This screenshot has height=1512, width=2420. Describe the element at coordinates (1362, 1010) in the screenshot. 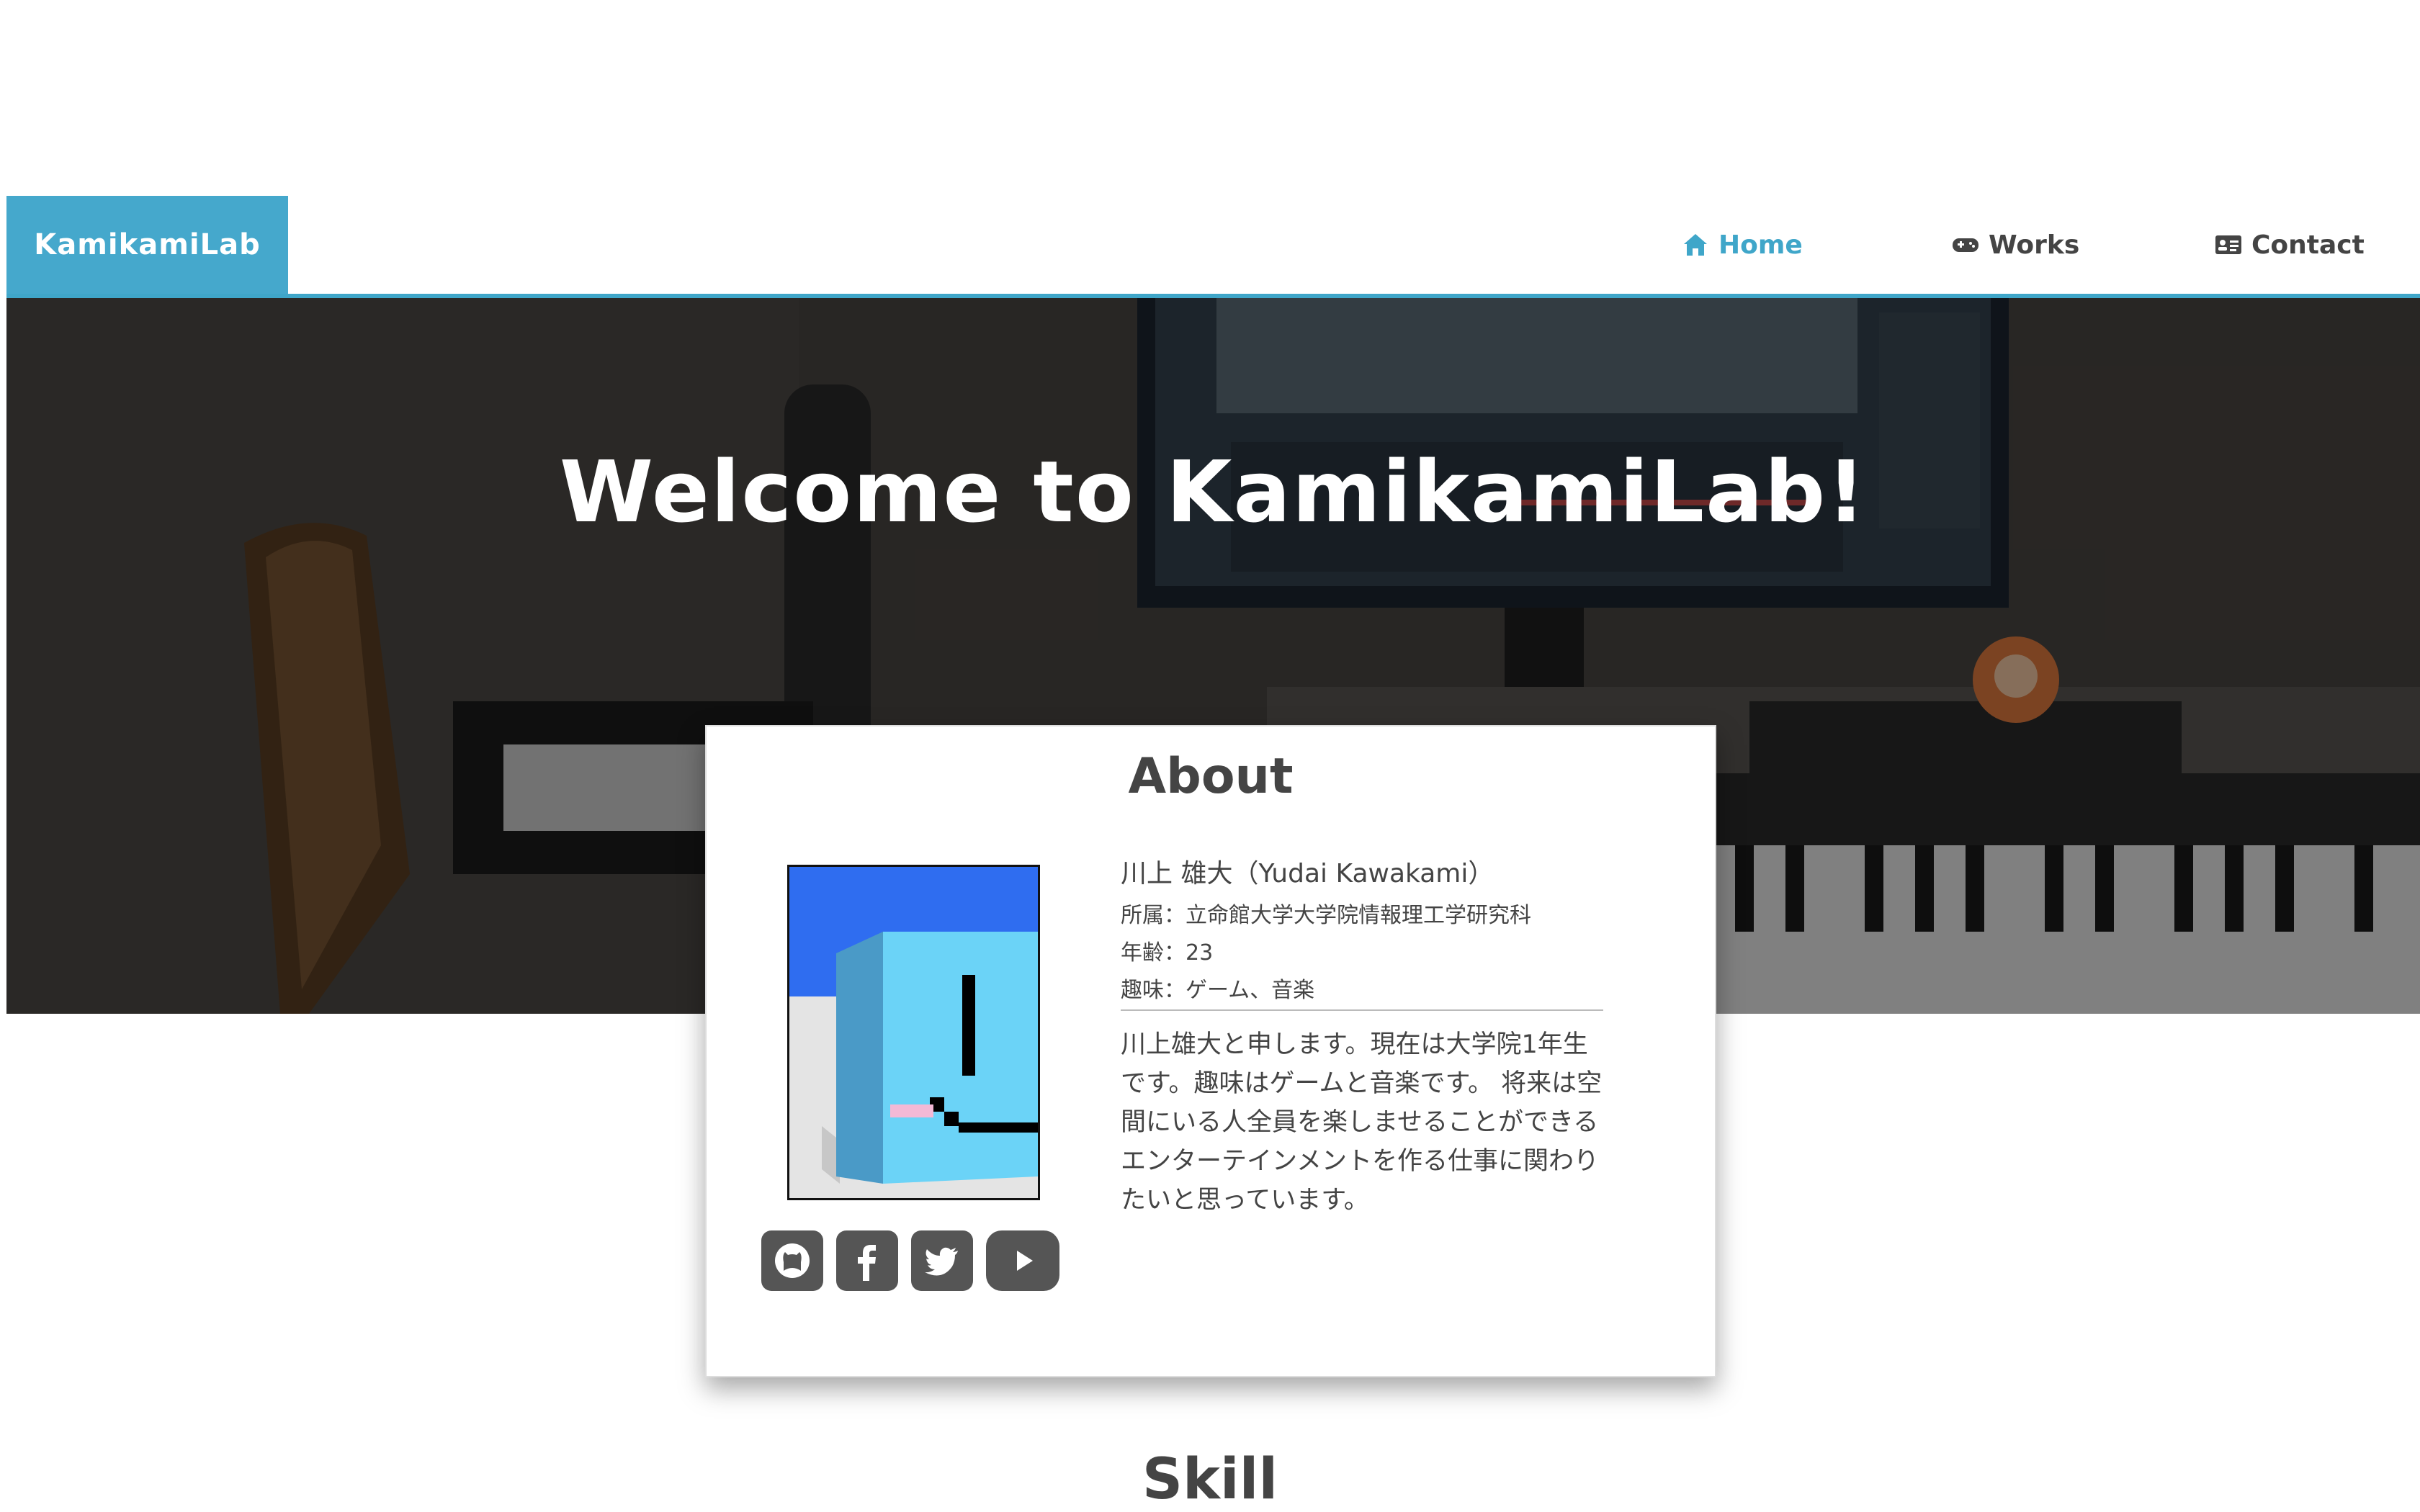

I see `profile-divider` at that location.